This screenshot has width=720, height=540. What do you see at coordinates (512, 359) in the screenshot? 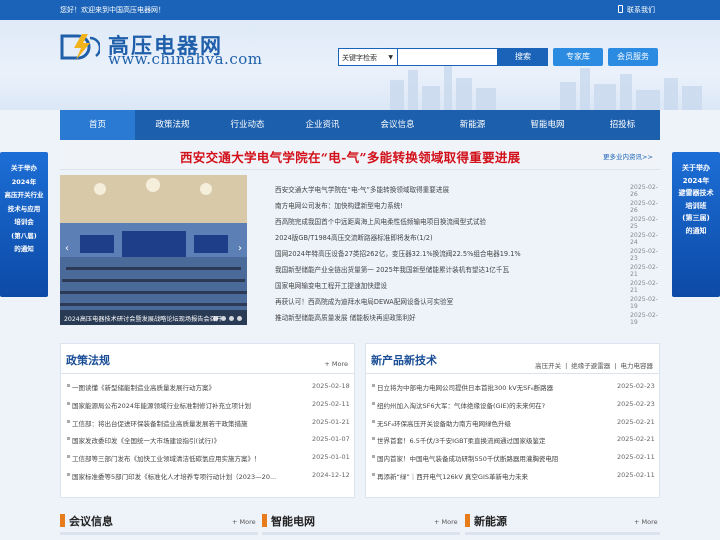
I see `product-box-header: 新产品新技术 高压开关 | 绝缘子避雷器 | 电力电容器` at bounding box center [512, 359].